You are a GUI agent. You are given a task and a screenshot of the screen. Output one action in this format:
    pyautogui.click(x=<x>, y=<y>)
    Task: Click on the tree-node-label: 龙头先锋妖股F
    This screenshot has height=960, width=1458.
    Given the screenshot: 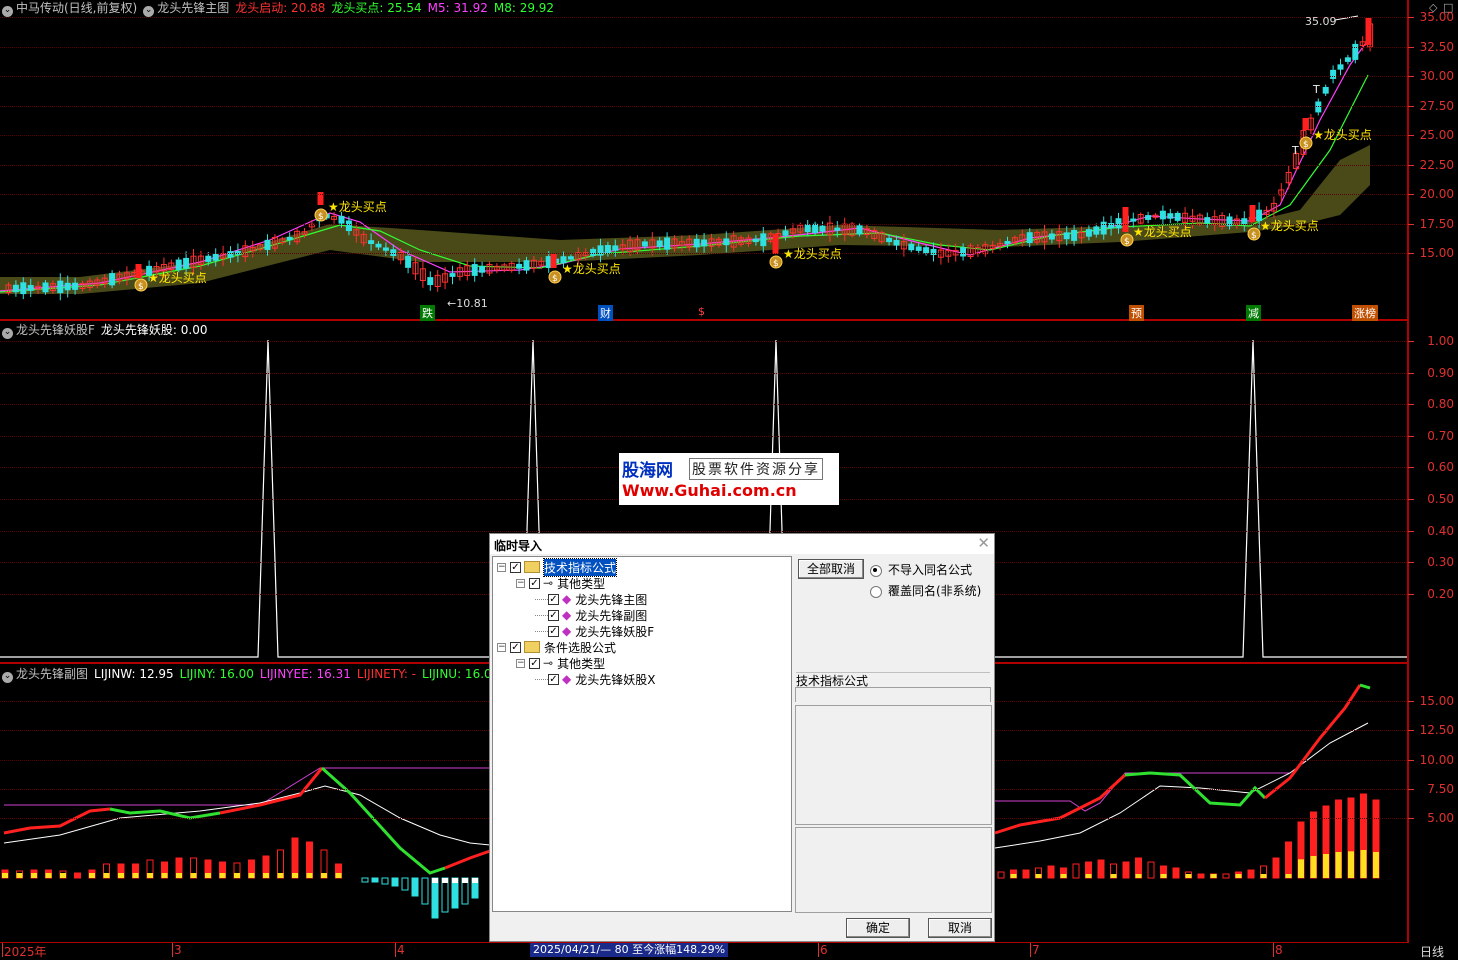 What is the action you would take?
    pyautogui.click(x=615, y=631)
    